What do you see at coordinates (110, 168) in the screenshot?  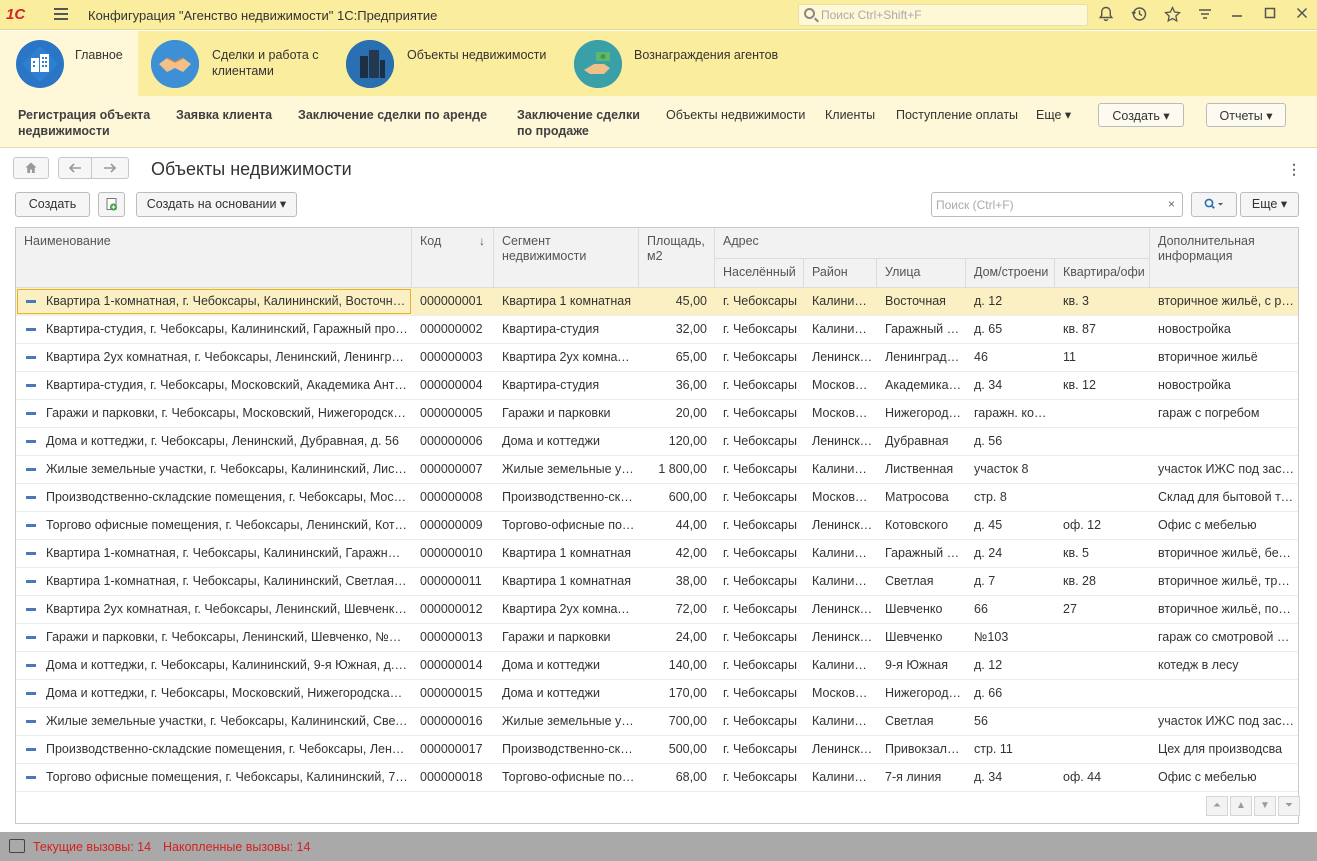 I see `forward-button` at bounding box center [110, 168].